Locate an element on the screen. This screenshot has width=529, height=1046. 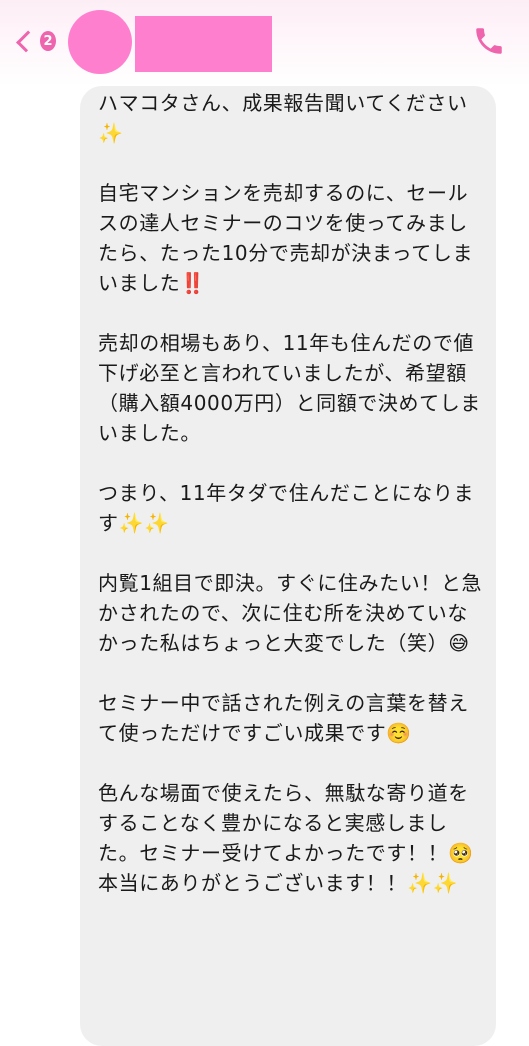
unread-badge: 2 is located at coordinates (48, 41).